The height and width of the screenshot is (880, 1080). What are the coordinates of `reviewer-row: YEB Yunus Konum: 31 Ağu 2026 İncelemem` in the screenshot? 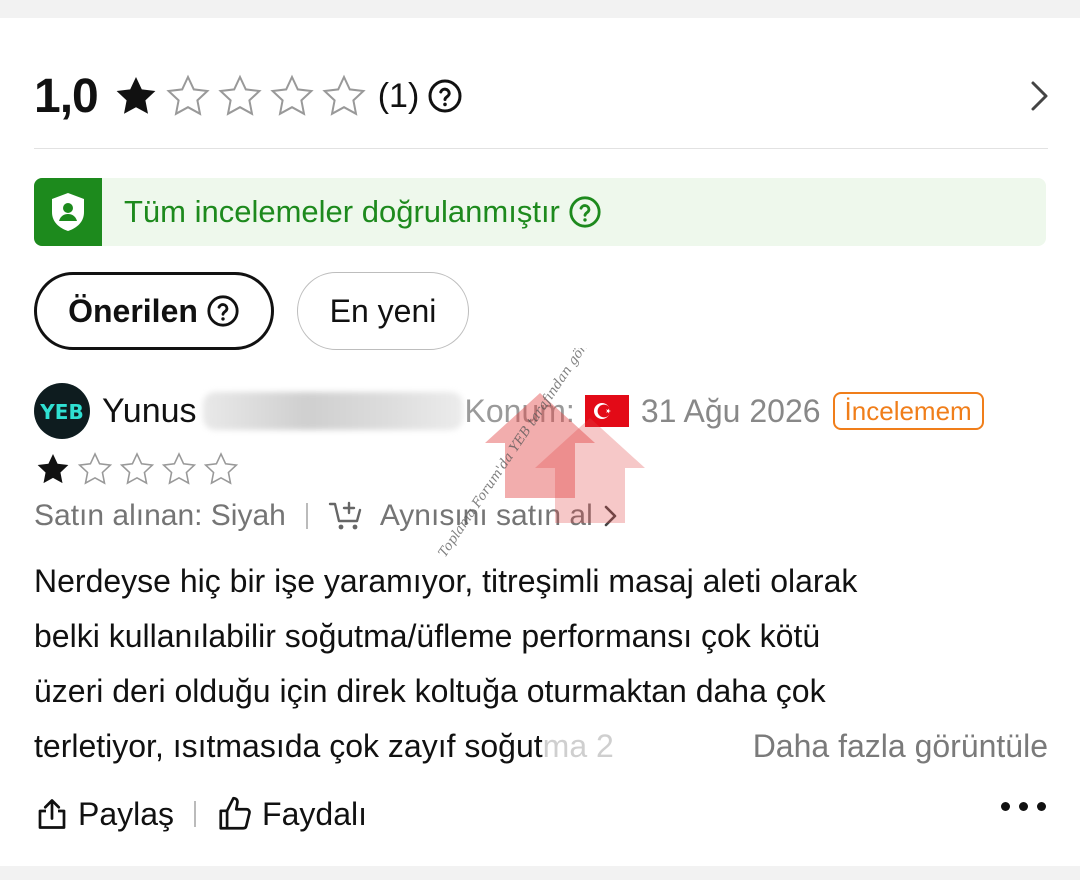 It's located at (540, 411).